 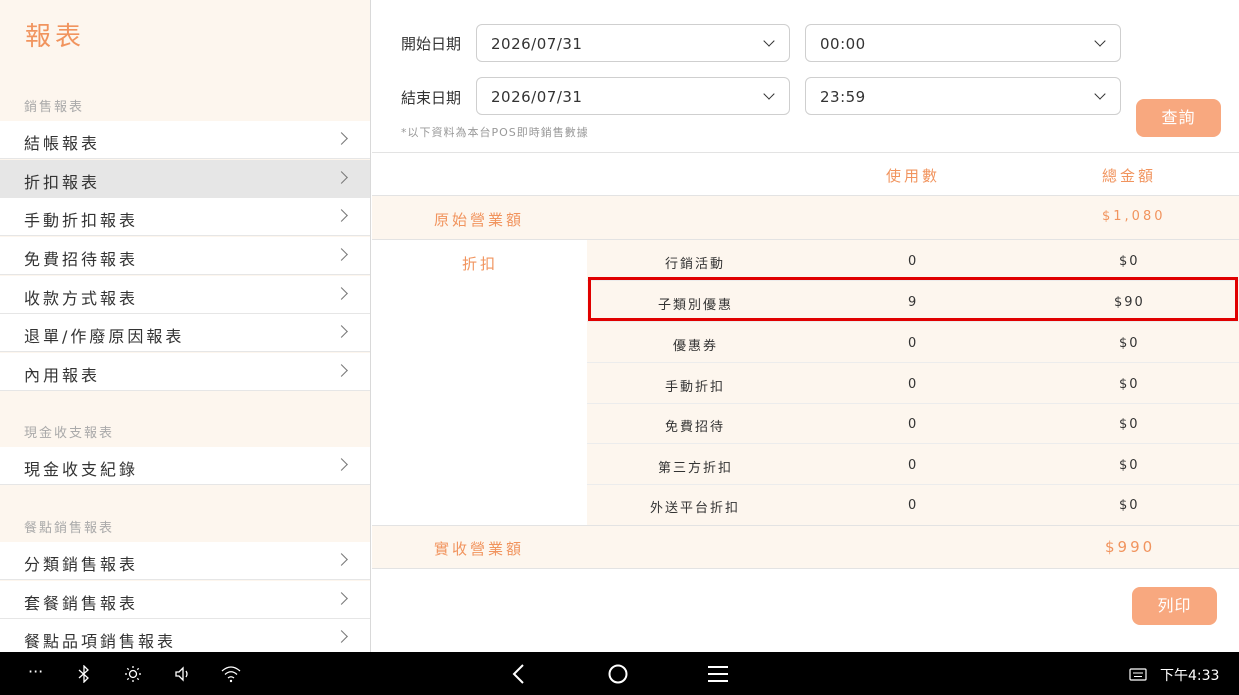 I want to click on discount-name: 行銷活動, so click(x=695, y=264).